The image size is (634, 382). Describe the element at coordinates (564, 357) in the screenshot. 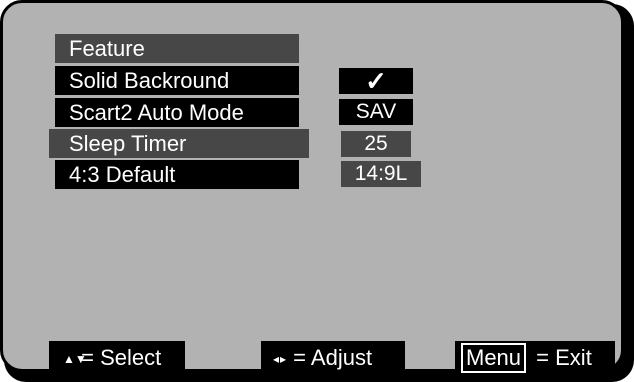

I see `exit-hint-label: = Exit` at that location.